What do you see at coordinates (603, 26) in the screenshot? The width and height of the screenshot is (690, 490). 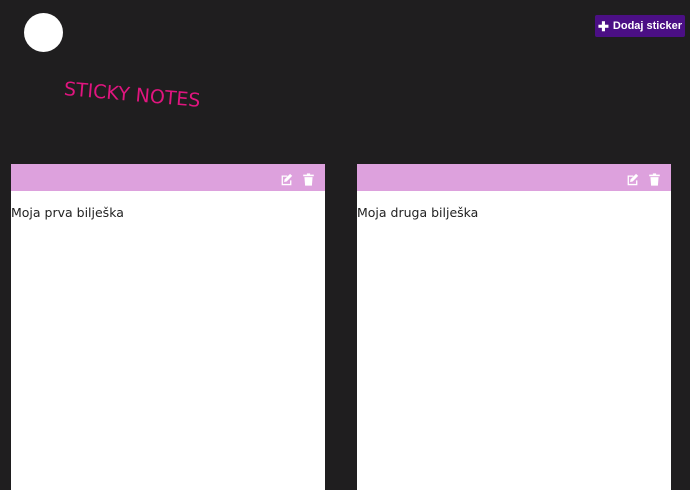 I see `plus-icon: ✚` at bounding box center [603, 26].